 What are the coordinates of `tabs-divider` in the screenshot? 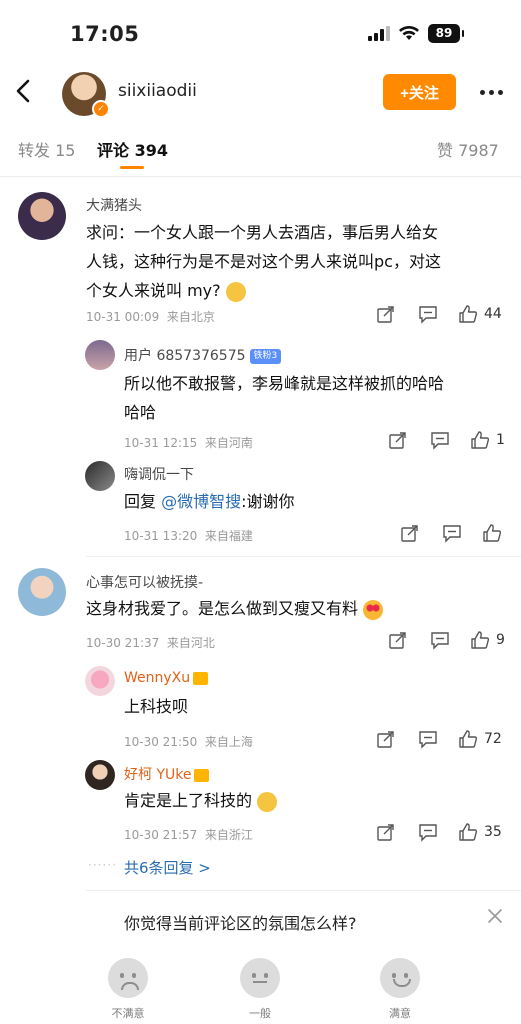 It's located at (260, 176).